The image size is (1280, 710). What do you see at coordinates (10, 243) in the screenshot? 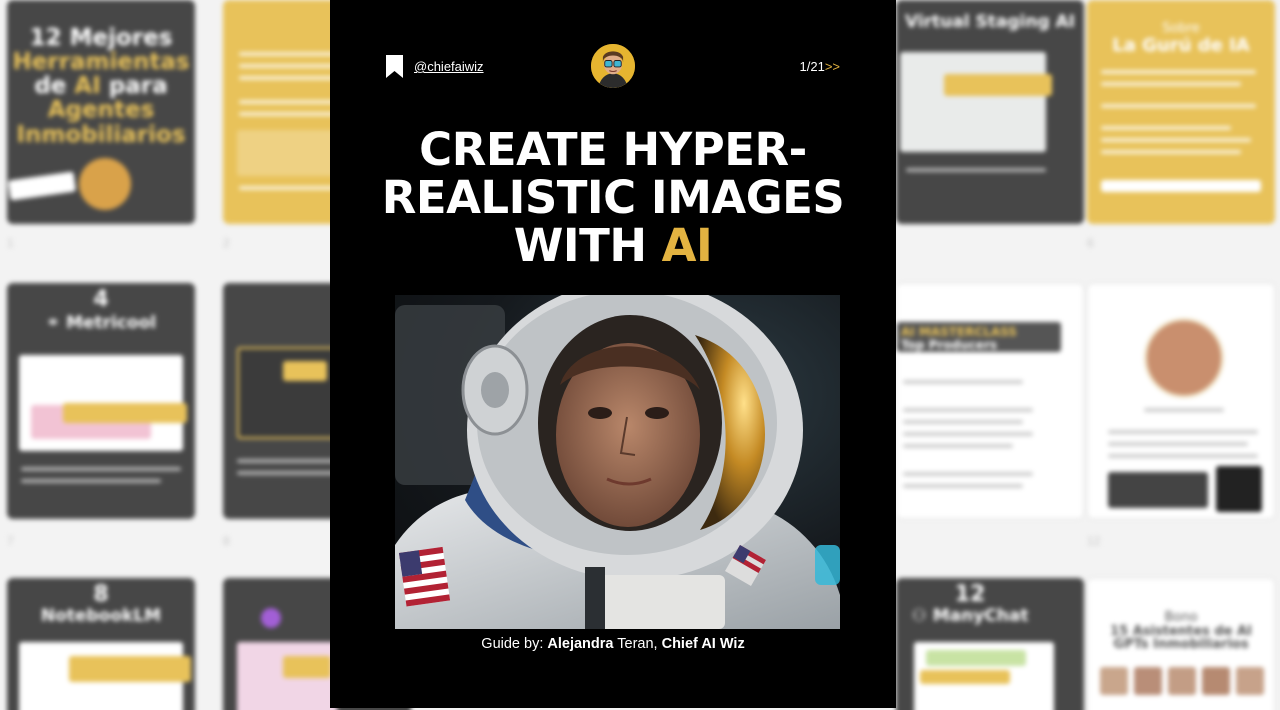
I see `page-number: 1` at bounding box center [10, 243].